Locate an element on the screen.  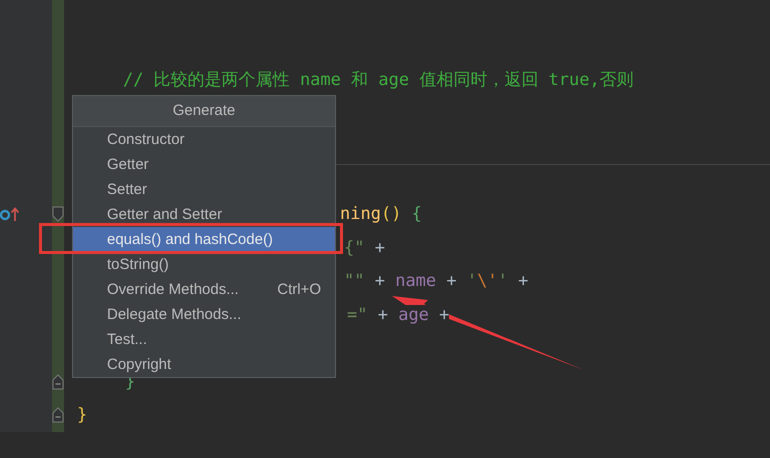
menu-item: Override Methods... Ctrl+O is located at coordinates (204, 289).